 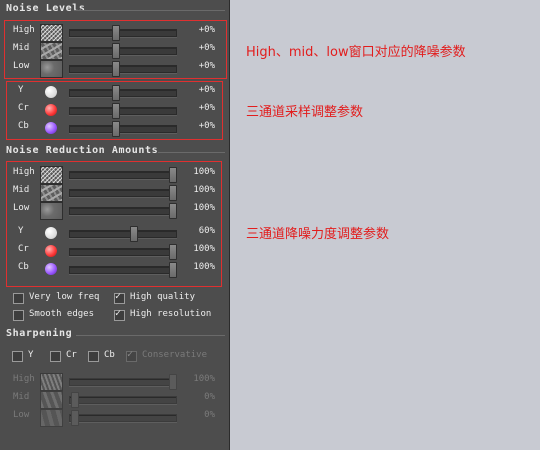 I want to click on checkbox-label: High quality, so click(x=163, y=297).